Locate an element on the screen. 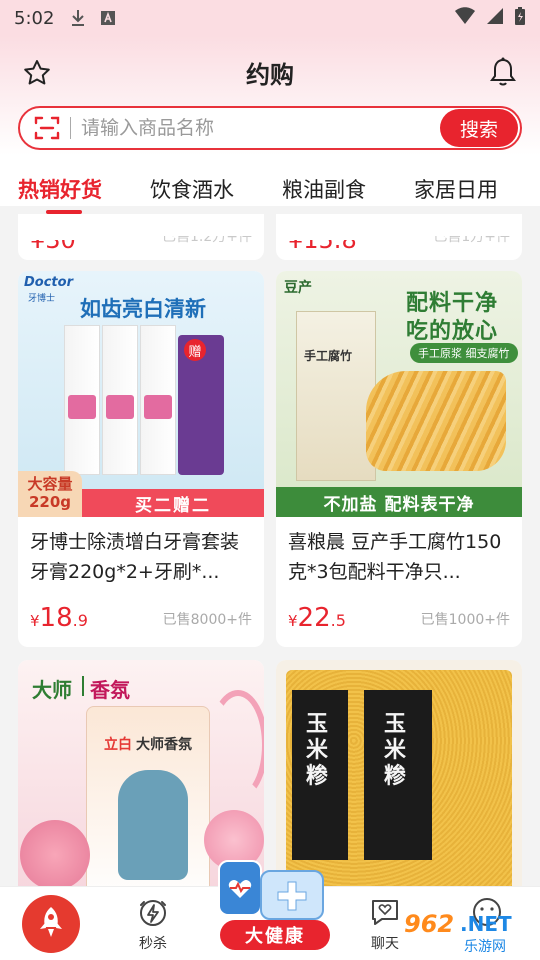  pack-text-left: 玉米糁 is located at coordinates (317, 750).